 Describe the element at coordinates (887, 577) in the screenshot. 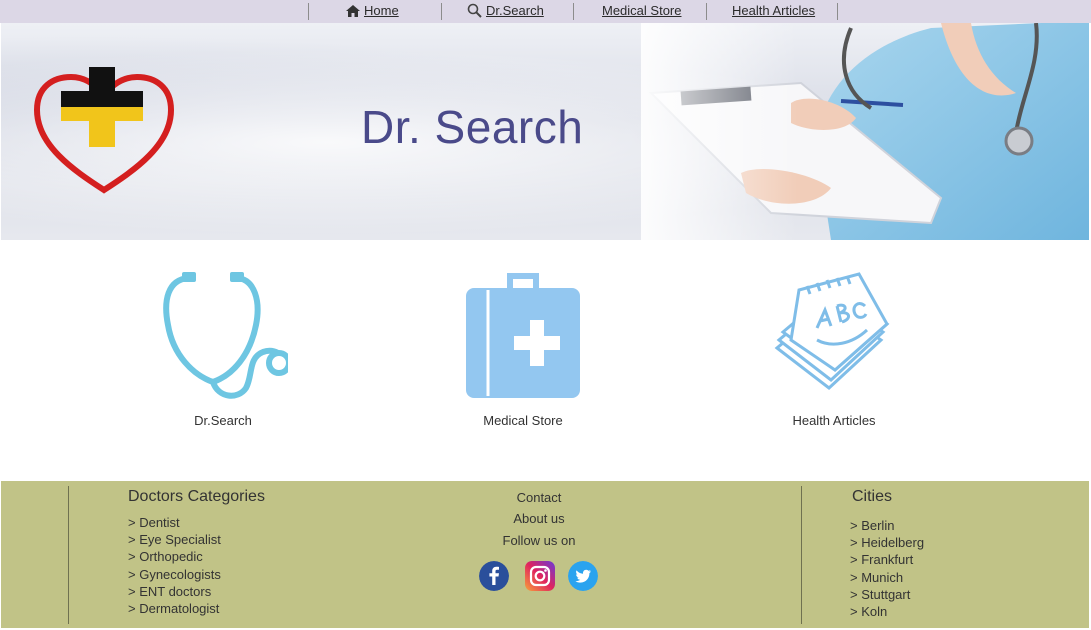

I see `city-link: > Munich` at that location.